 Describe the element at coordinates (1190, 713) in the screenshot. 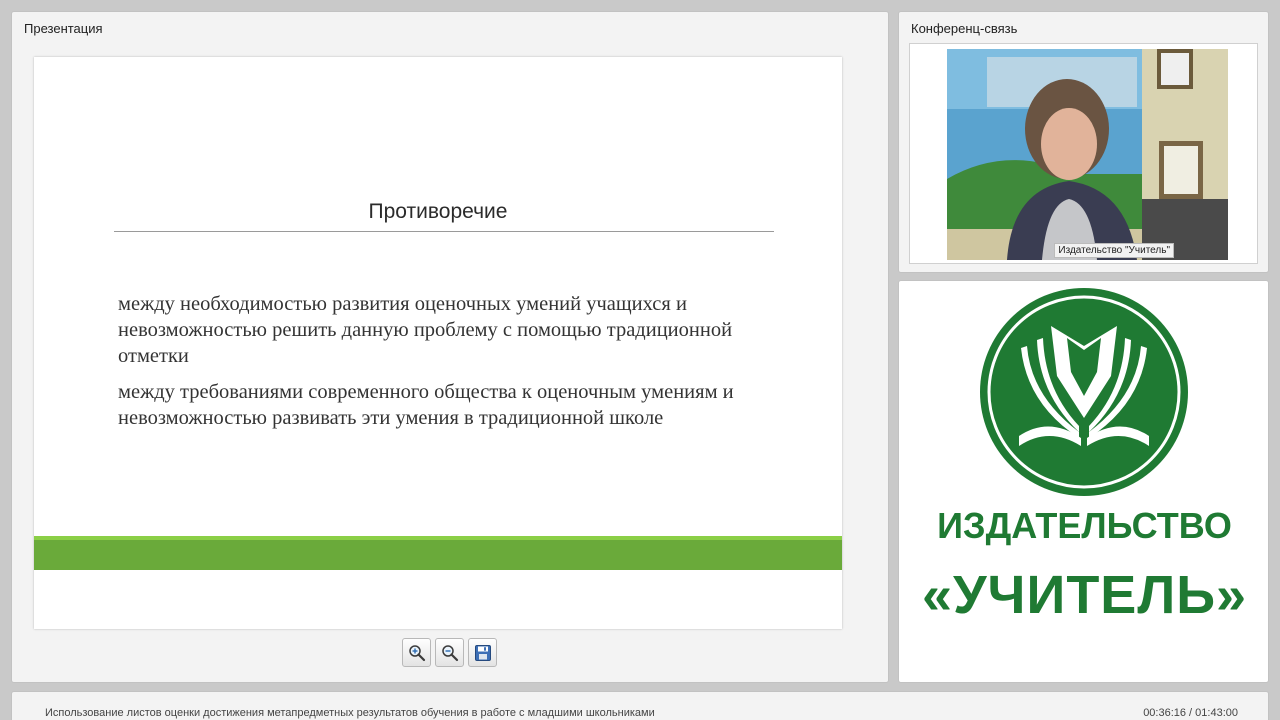

I see `playback-time: 00:36:16 / 01:43:00` at that location.